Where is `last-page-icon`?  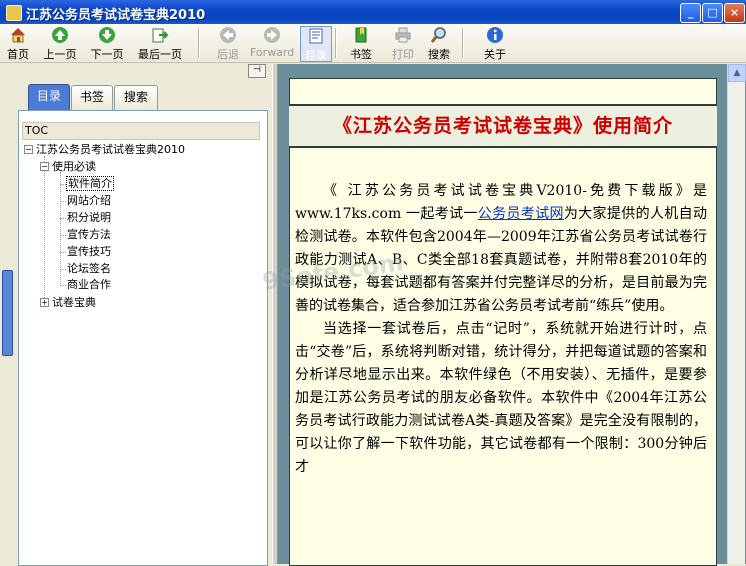 last-page-icon is located at coordinates (160, 35).